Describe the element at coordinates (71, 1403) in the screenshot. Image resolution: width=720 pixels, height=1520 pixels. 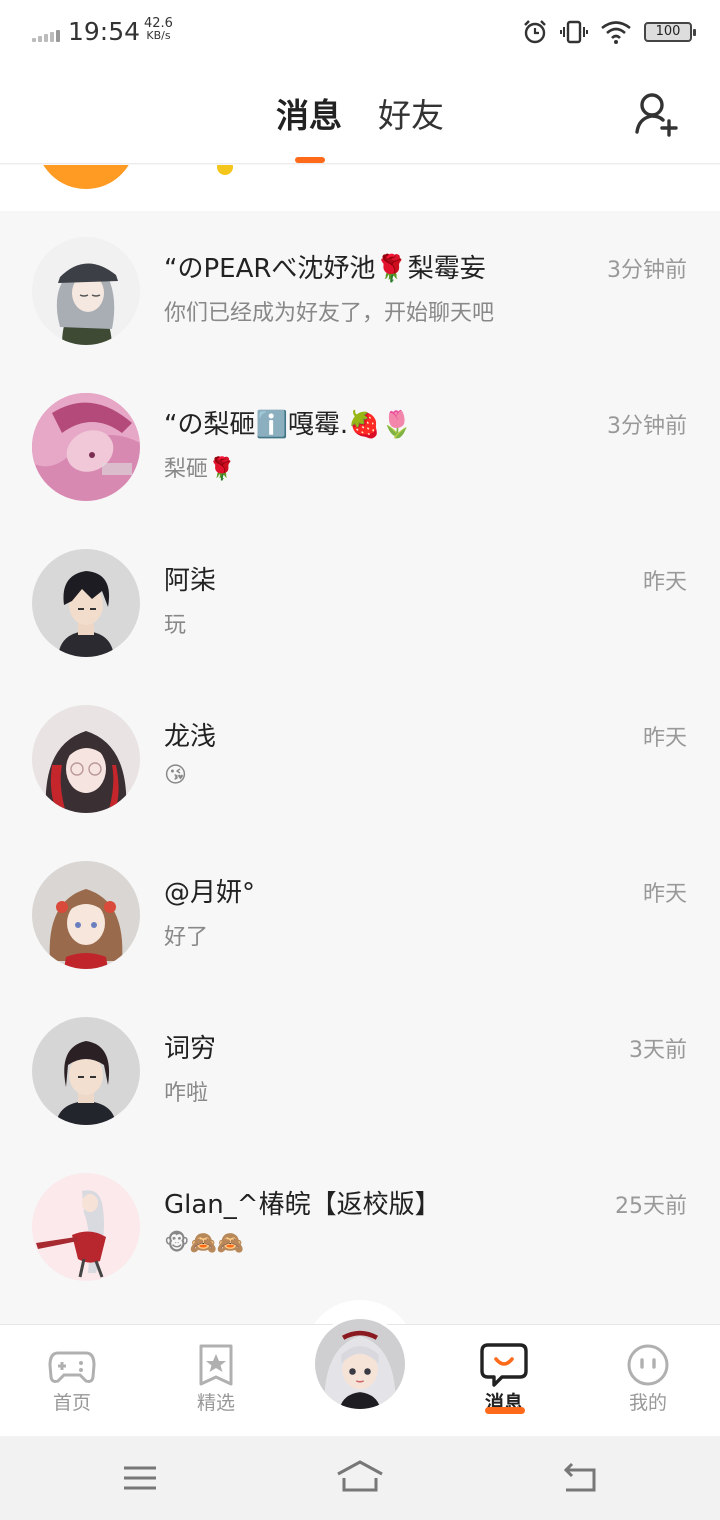
I see `nav-label: 首页` at that location.